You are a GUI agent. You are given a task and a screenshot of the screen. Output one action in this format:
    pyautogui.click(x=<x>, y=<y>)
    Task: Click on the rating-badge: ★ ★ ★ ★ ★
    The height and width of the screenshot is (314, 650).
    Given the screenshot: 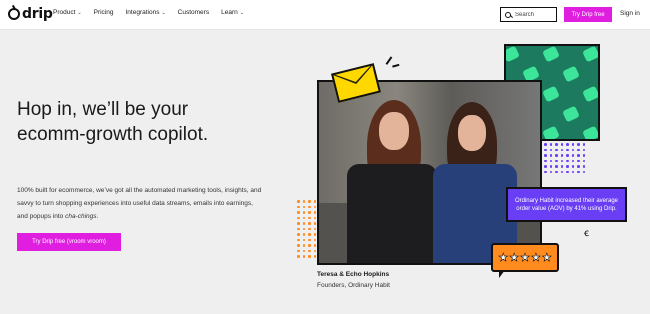 What is the action you would take?
    pyautogui.click(x=525, y=260)
    